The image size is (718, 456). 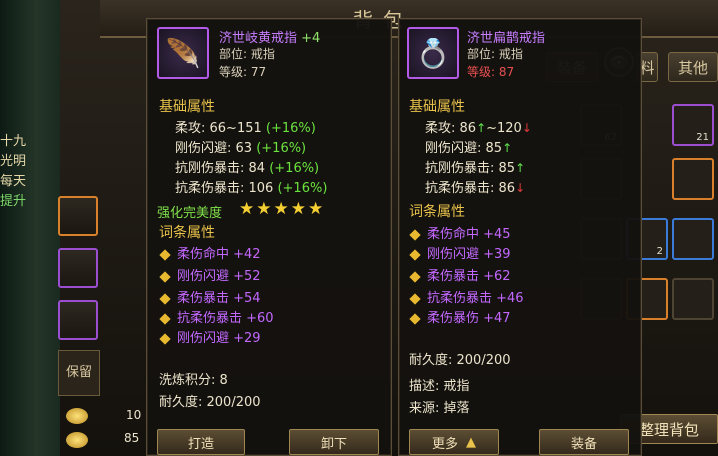 What do you see at coordinates (210, 252) in the screenshot?
I see `affix-row: 柔伤命中 +42` at bounding box center [210, 252].